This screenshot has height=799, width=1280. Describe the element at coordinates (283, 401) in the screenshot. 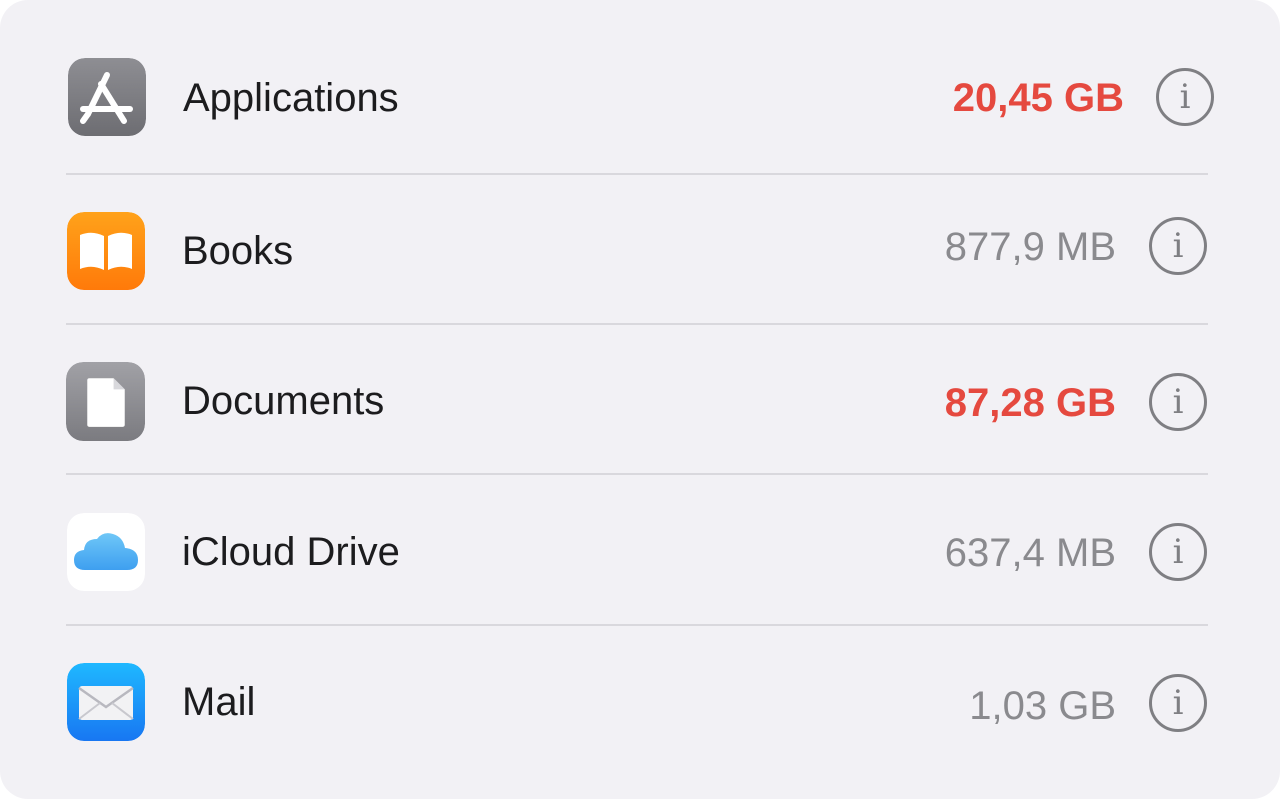

I see `storage-item-name: Documents` at that location.